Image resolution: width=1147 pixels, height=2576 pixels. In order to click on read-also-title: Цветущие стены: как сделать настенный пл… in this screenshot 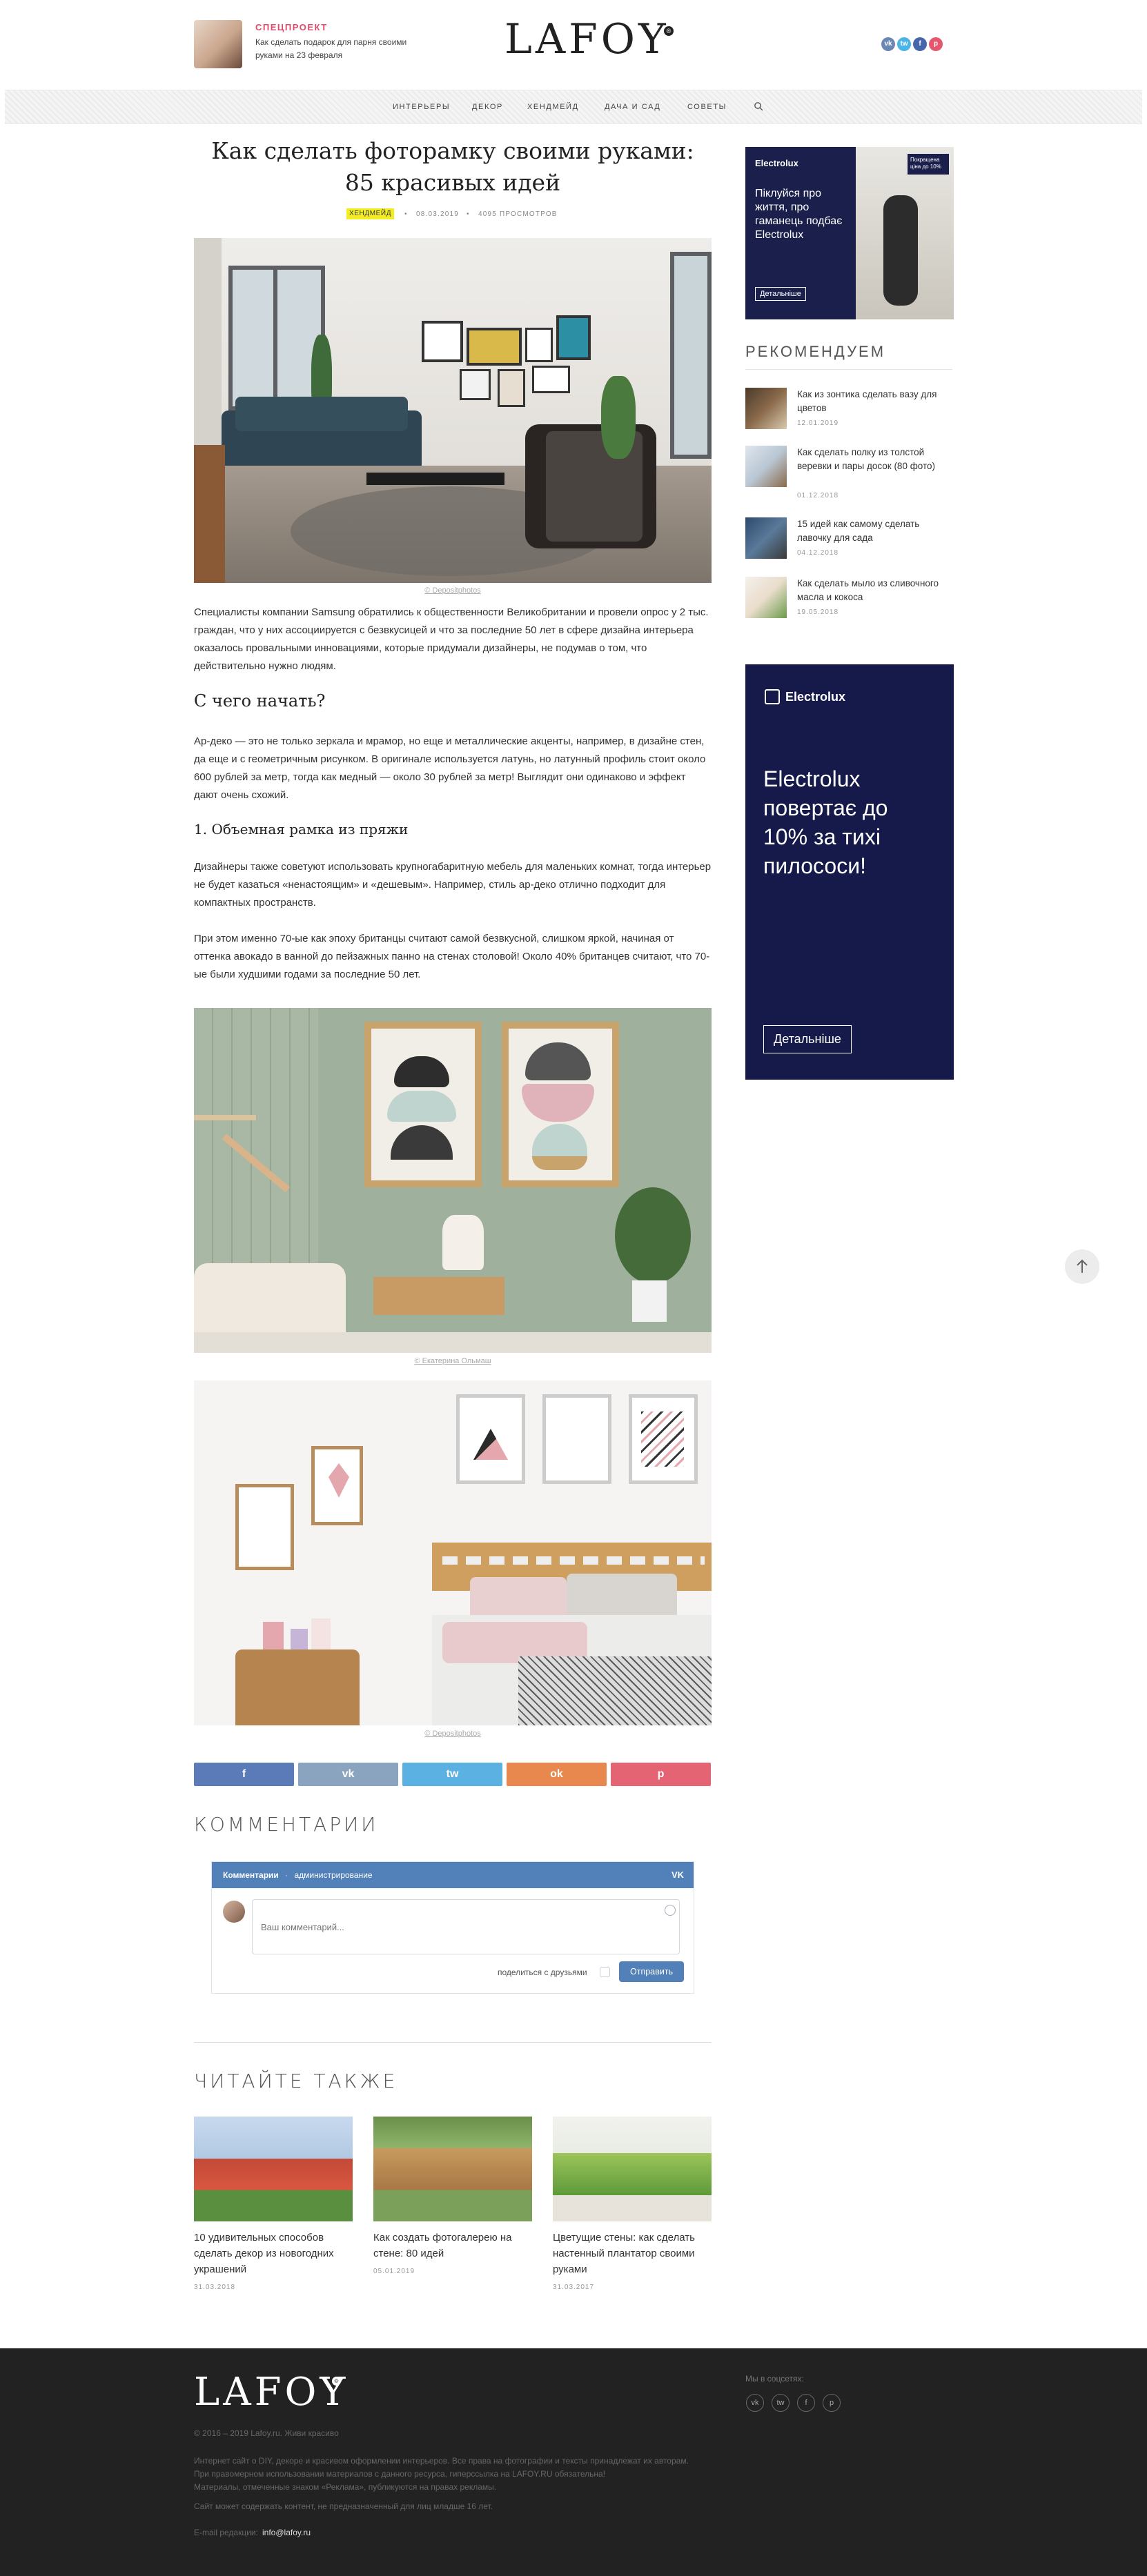, I will do `click(632, 2253)`.